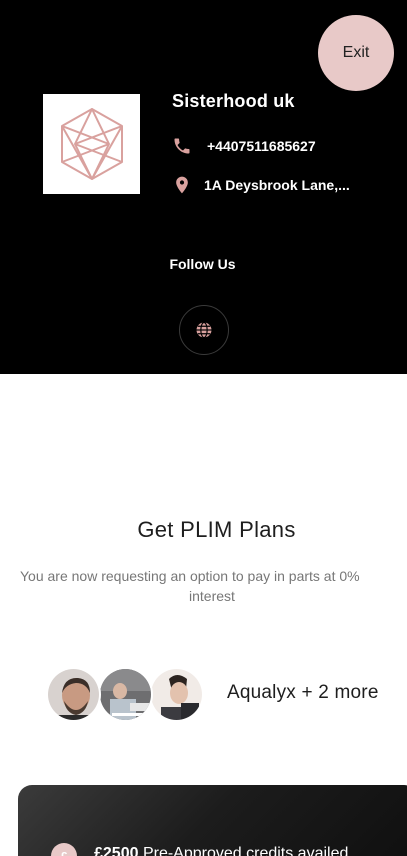 This screenshot has height=856, width=407. I want to click on website-button, so click(204, 330).